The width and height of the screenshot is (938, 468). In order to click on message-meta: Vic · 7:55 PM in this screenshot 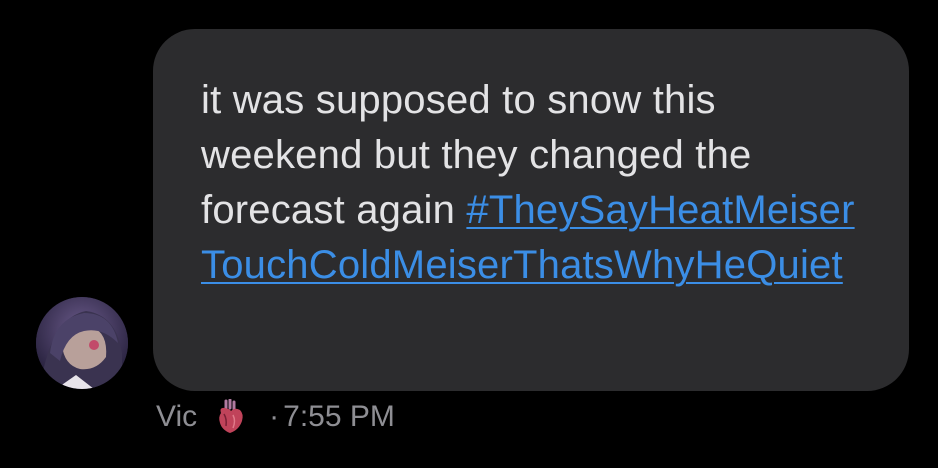, I will do `click(275, 417)`.